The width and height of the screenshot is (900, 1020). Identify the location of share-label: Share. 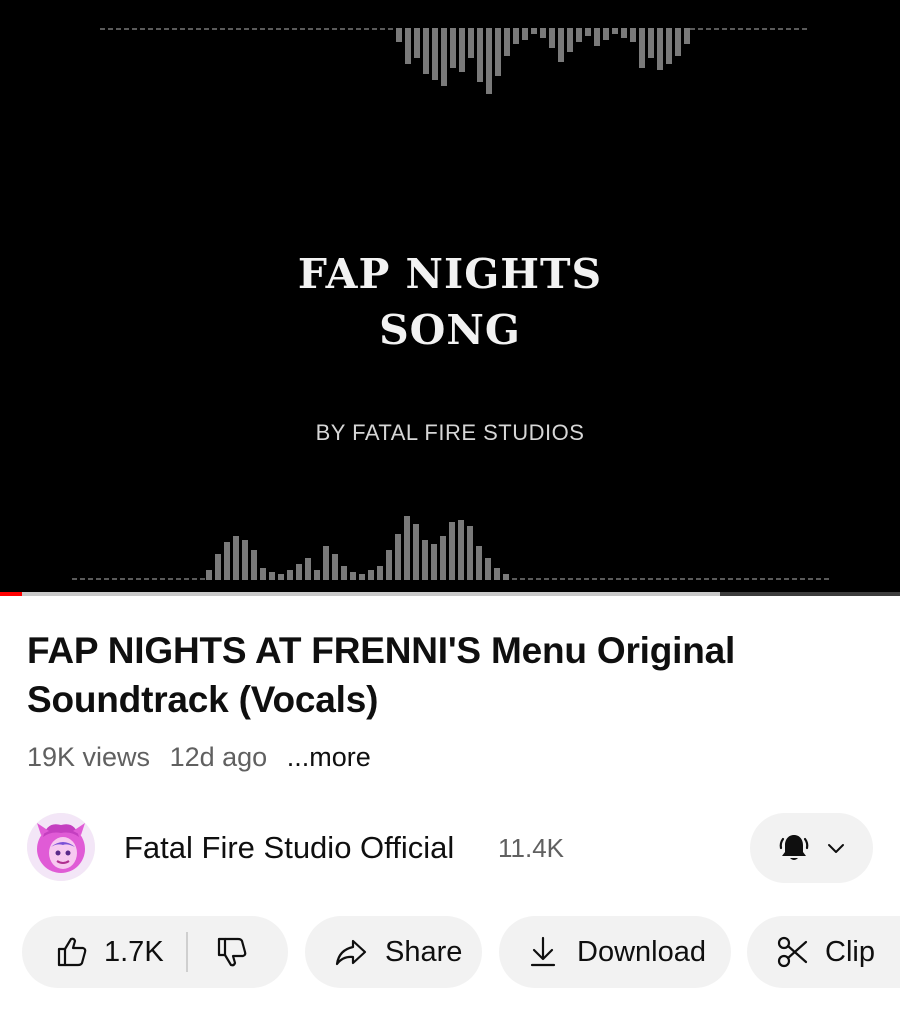
(424, 951).